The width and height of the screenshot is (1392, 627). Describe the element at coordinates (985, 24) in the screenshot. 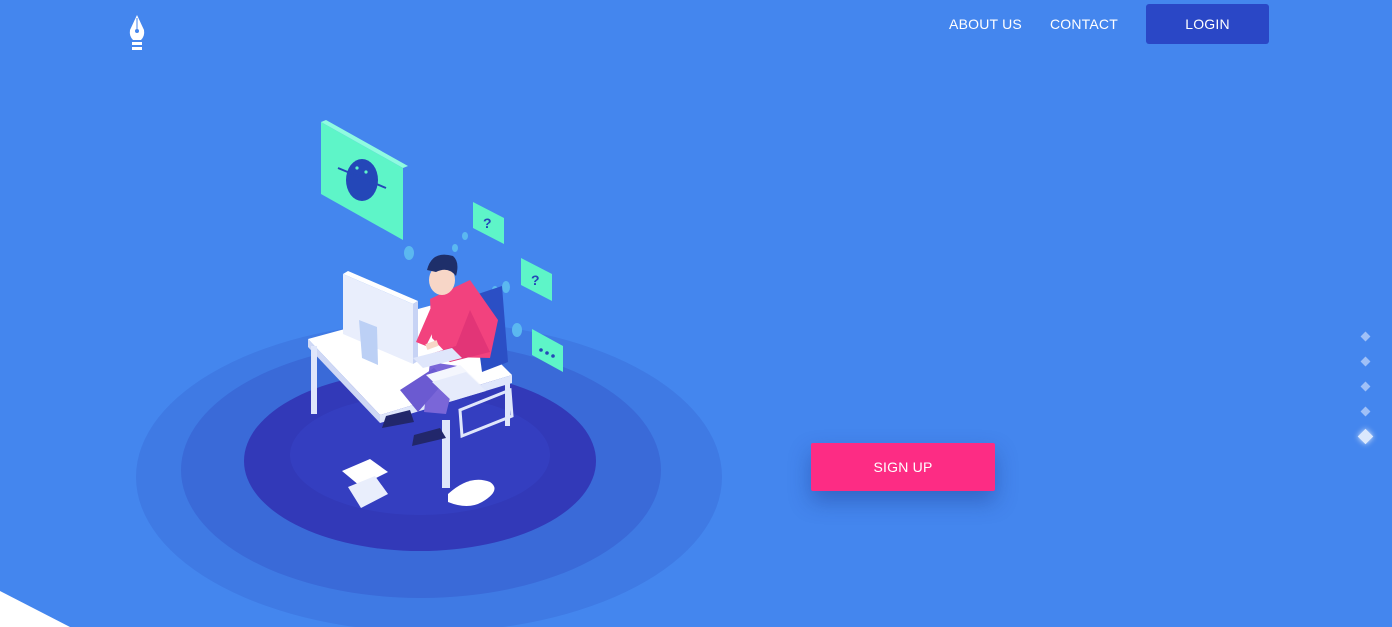

I see `nav-about-us-link: ABOUT US` at that location.